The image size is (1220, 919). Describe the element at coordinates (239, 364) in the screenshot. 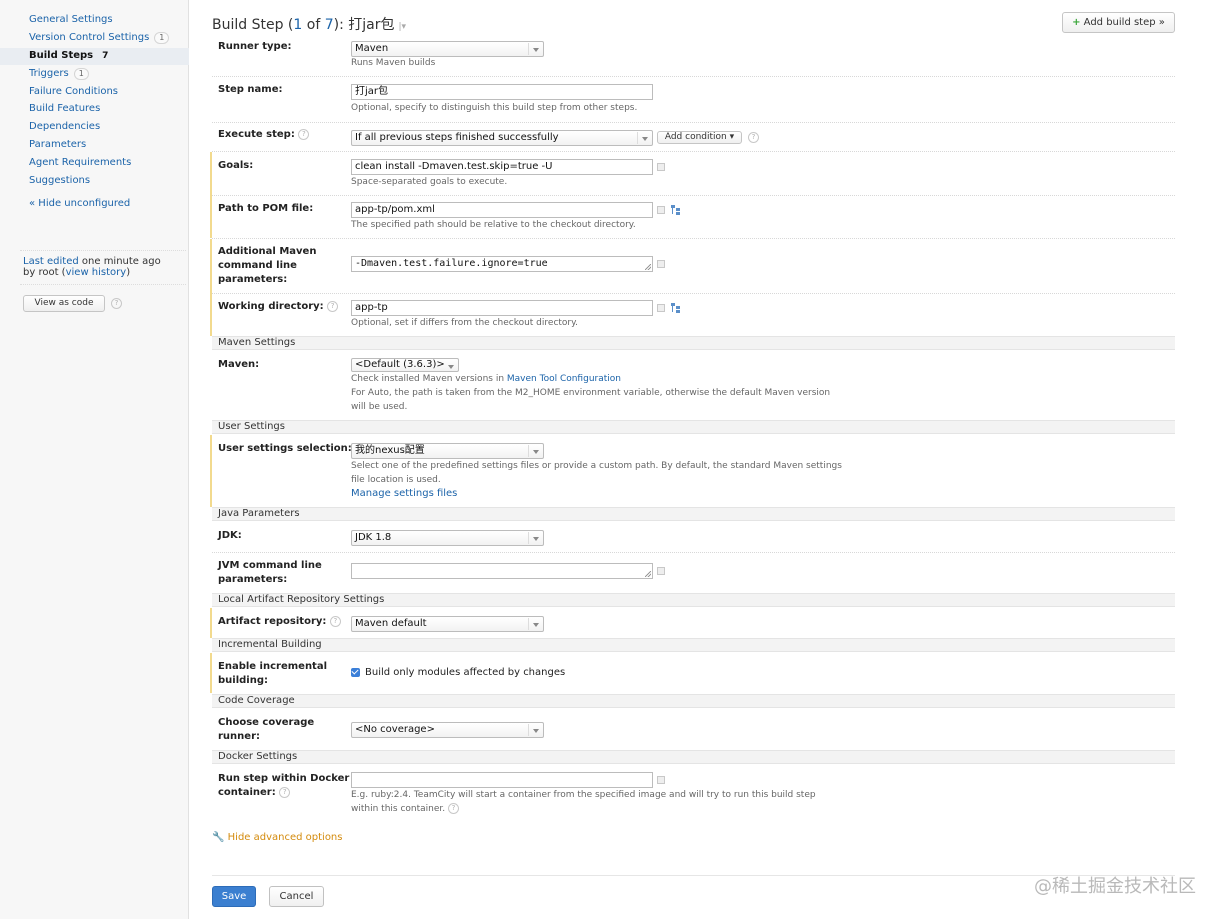

I see `maven-label: Maven:` at that location.